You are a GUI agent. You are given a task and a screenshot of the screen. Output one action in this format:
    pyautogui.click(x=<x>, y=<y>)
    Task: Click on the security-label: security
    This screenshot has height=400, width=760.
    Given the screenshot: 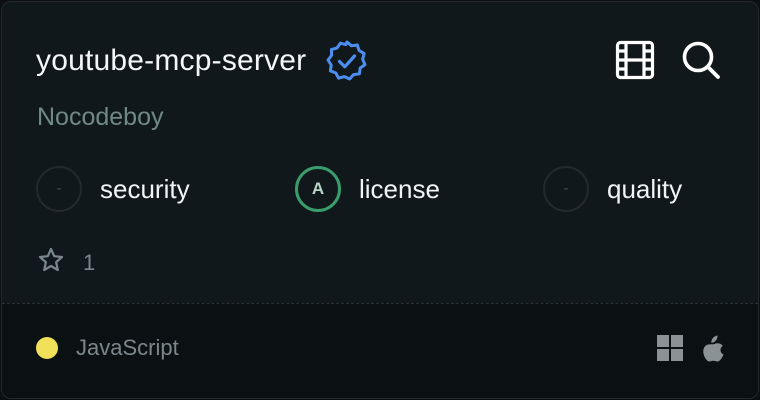 What is the action you would take?
    pyautogui.click(x=145, y=189)
    